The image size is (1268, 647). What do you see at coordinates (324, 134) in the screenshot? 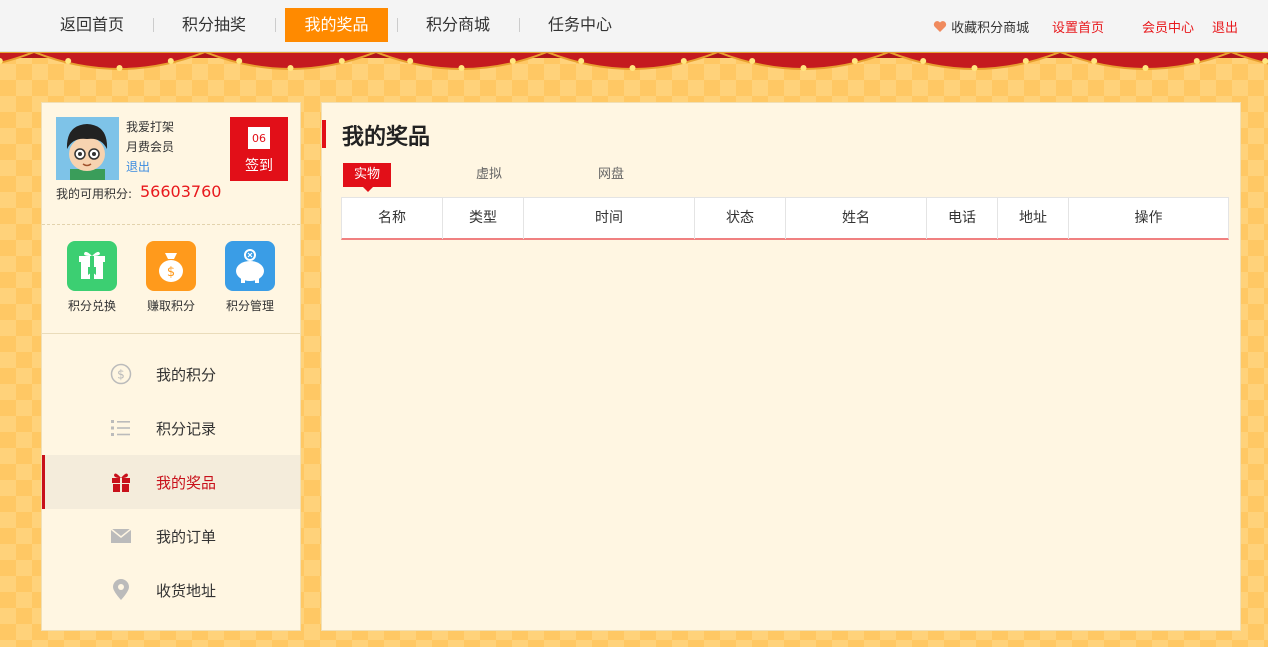
I see `title-accent-bar` at bounding box center [324, 134].